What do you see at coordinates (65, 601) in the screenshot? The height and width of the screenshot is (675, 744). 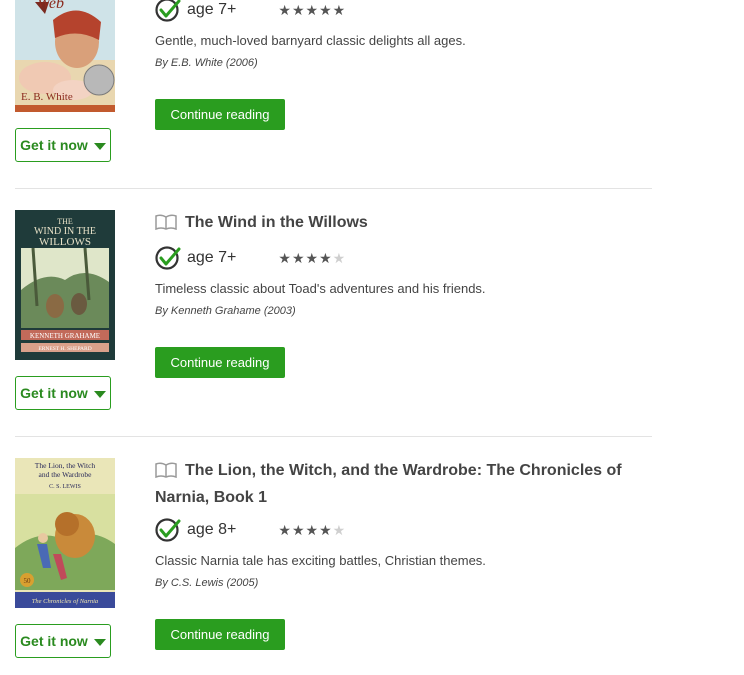 I see `cover-series-text: The Chronicles of Narnia` at bounding box center [65, 601].